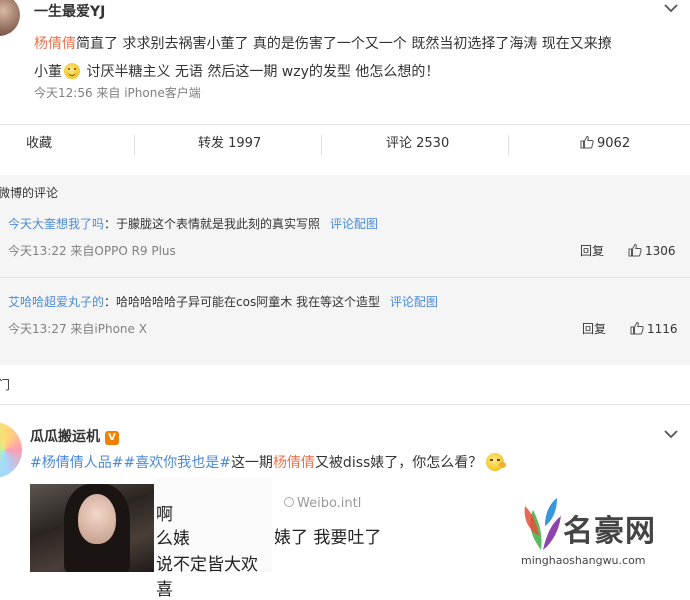  What do you see at coordinates (29, 193) in the screenshot?
I see `comments-title: 微博的评论` at bounding box center [29, 193].